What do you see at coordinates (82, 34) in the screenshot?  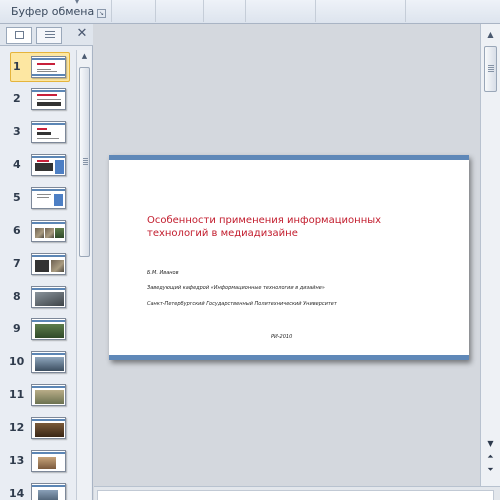 I see `close-icon: ✕` at bounding box center [82, 34].